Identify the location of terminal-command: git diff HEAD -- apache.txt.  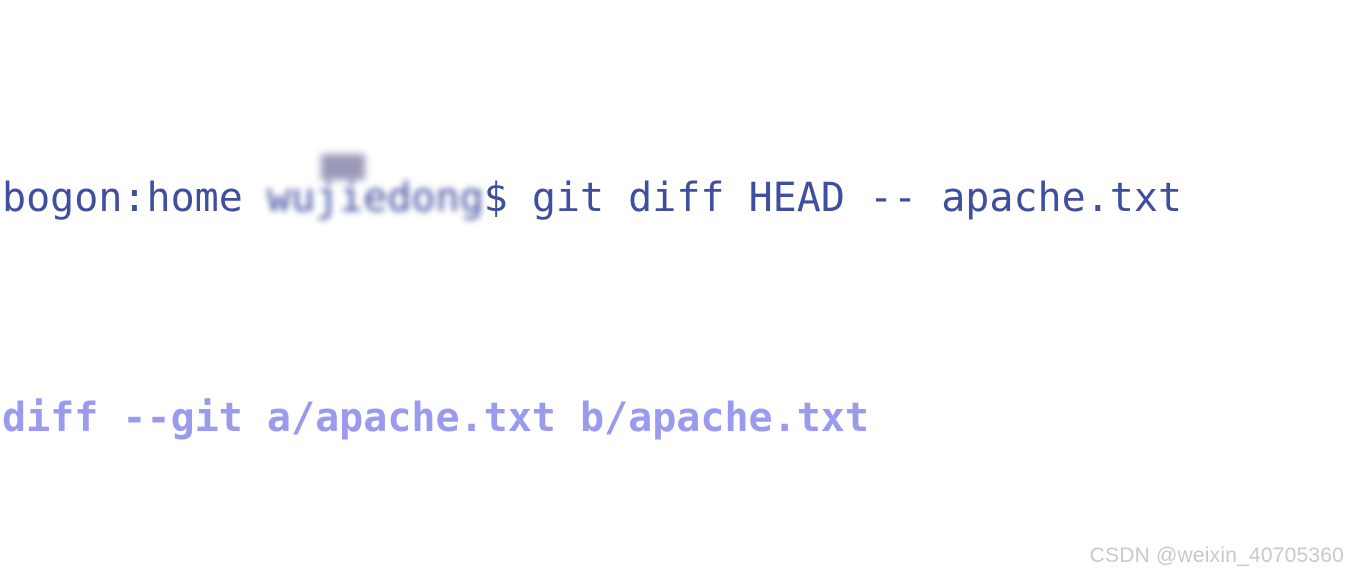
(857, 198).